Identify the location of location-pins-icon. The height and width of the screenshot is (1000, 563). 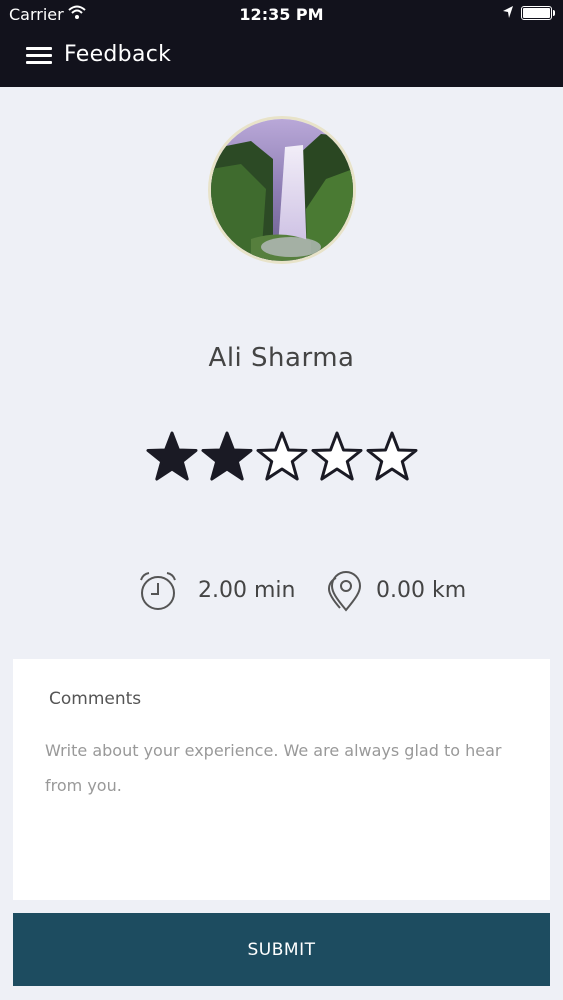
(344, 591).